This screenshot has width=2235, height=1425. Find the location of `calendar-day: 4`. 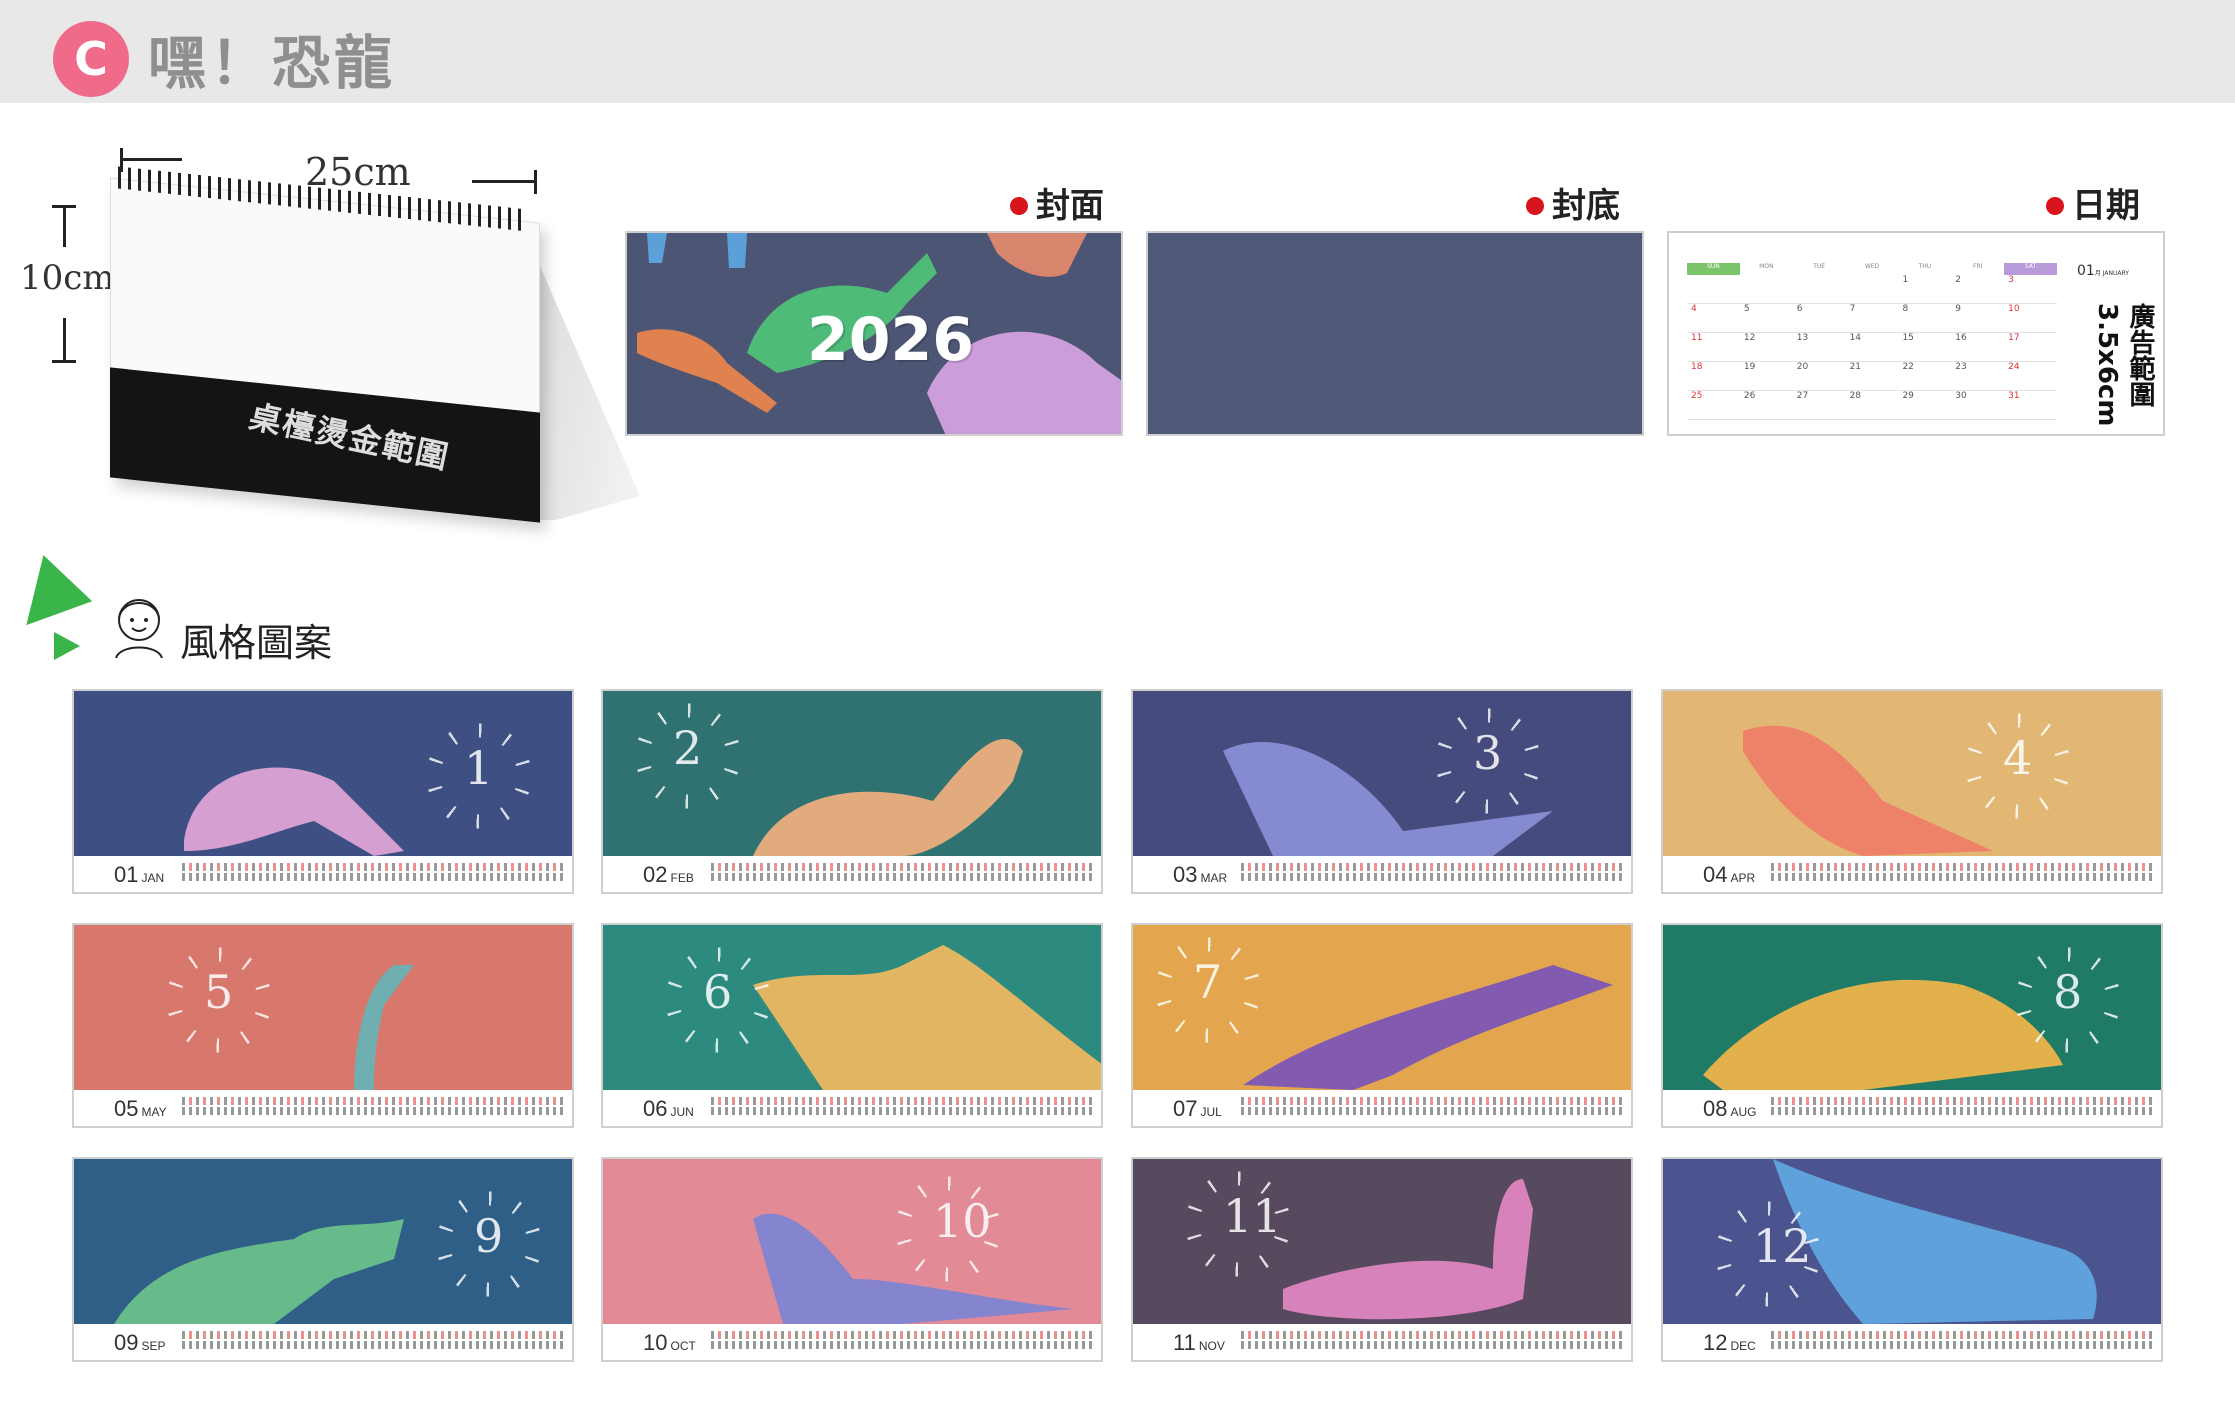

calendar-day: 4 is located at coordinates (1713, 318).